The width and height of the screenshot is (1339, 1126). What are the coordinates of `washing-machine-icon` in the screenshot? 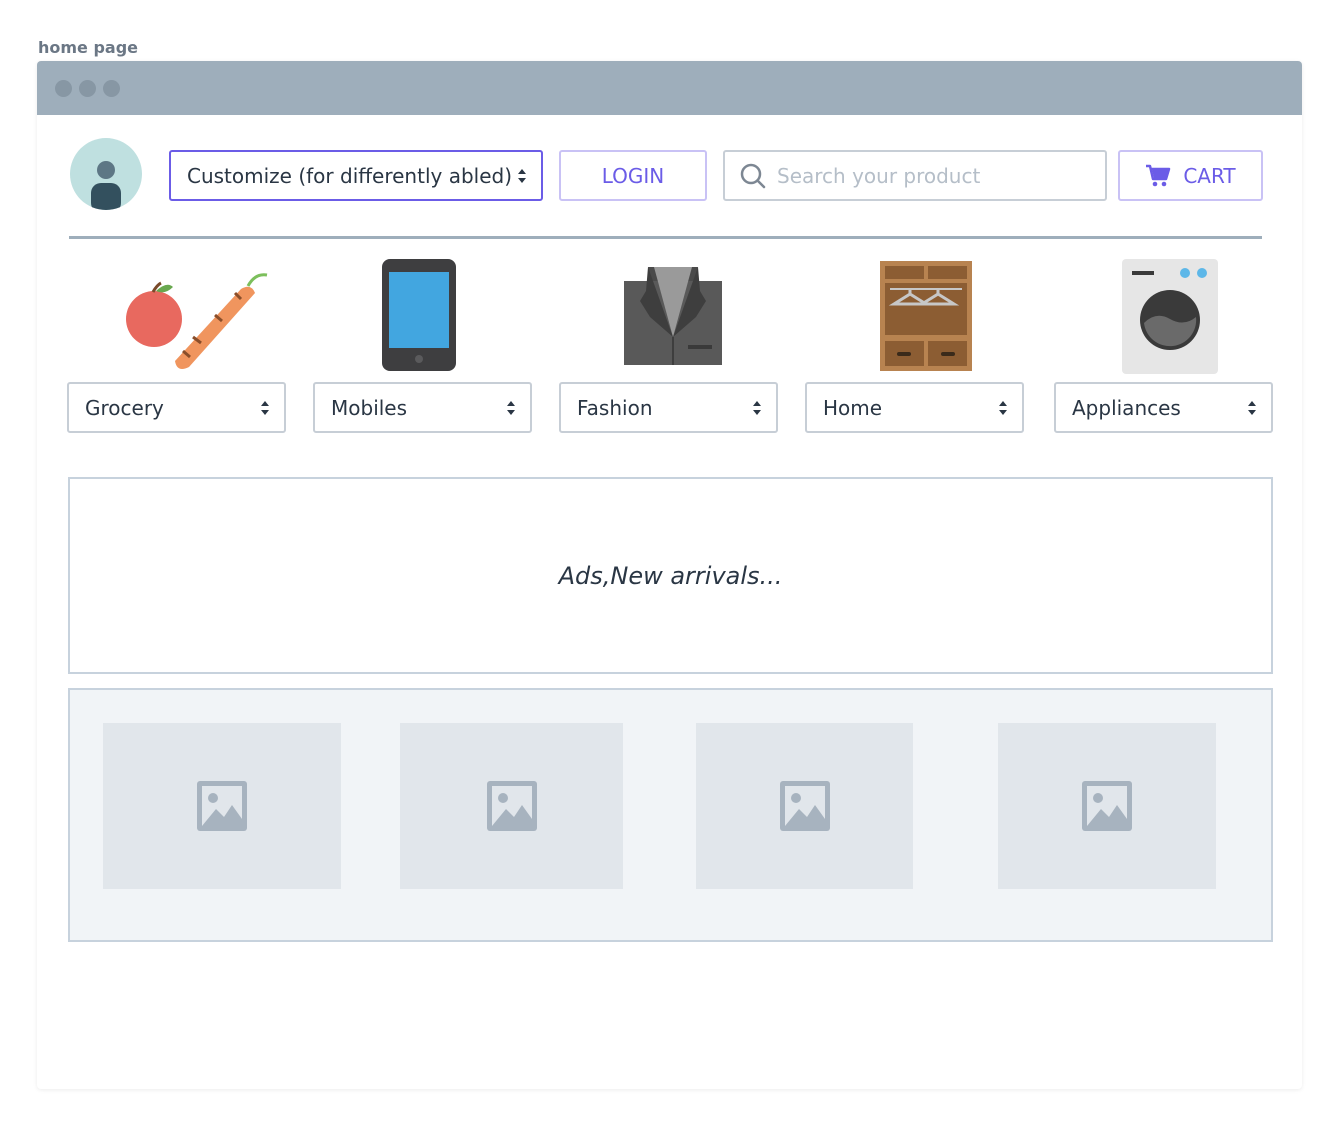 It's located at (1170, 316).